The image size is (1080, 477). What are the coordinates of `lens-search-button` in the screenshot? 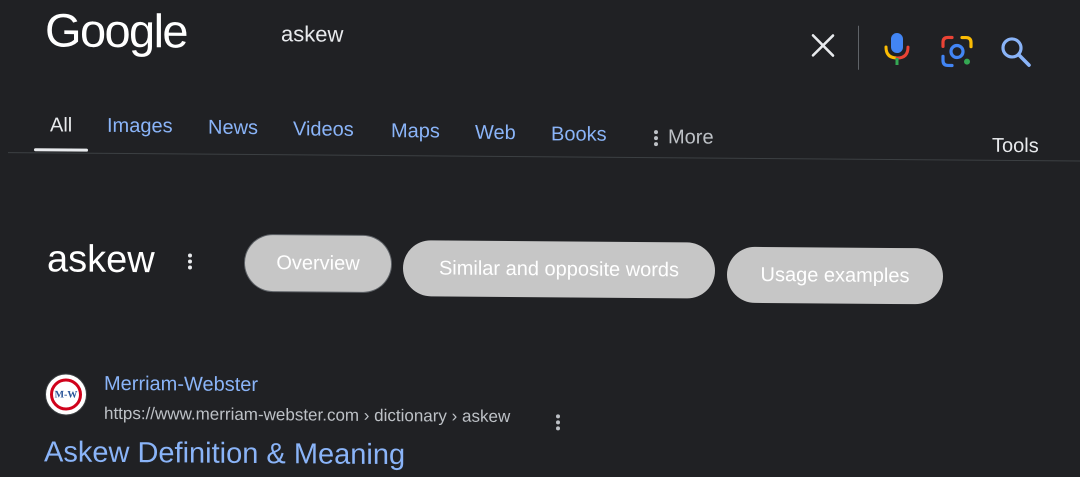 It's located at (957, 51).